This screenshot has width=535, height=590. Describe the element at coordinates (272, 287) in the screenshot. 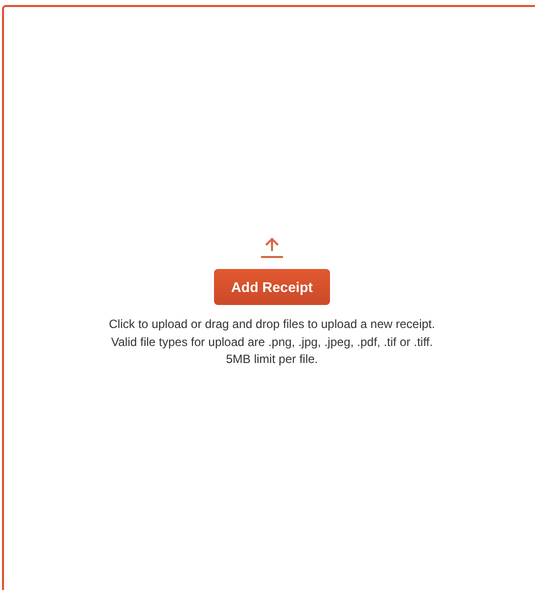

I see `add-receipt-button: Add Receipt` at that location.